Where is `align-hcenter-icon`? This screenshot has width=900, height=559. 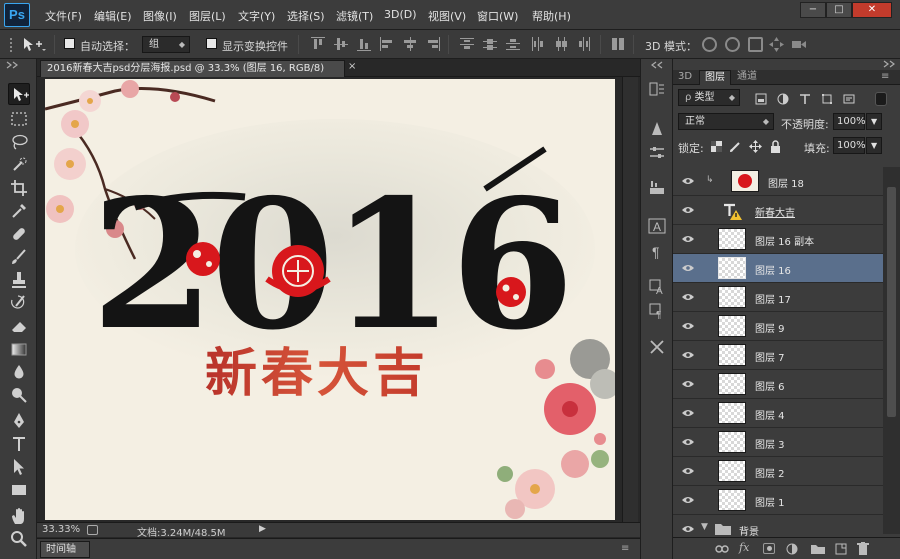 align-hcenter-icon is located at coordinates (410, 44).